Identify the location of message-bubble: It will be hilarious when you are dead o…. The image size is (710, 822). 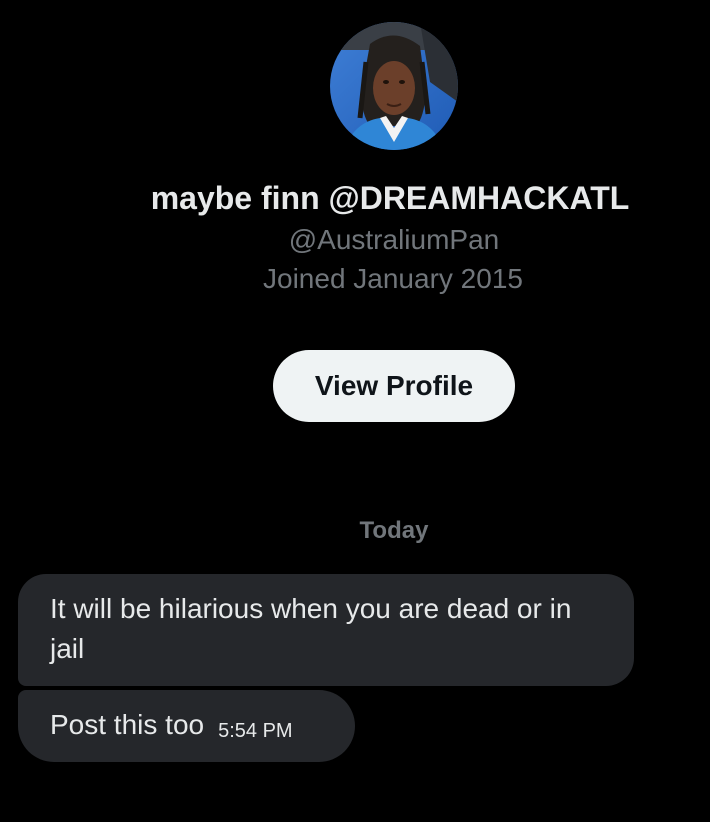
(326, 630).